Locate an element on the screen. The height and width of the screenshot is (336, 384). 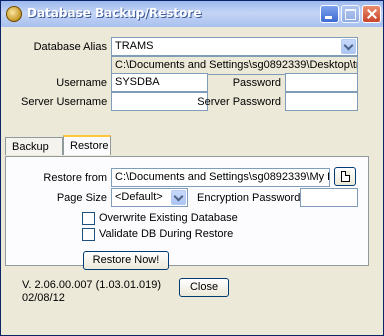
tab-backup: Backup is located at coordinates (34, 146).